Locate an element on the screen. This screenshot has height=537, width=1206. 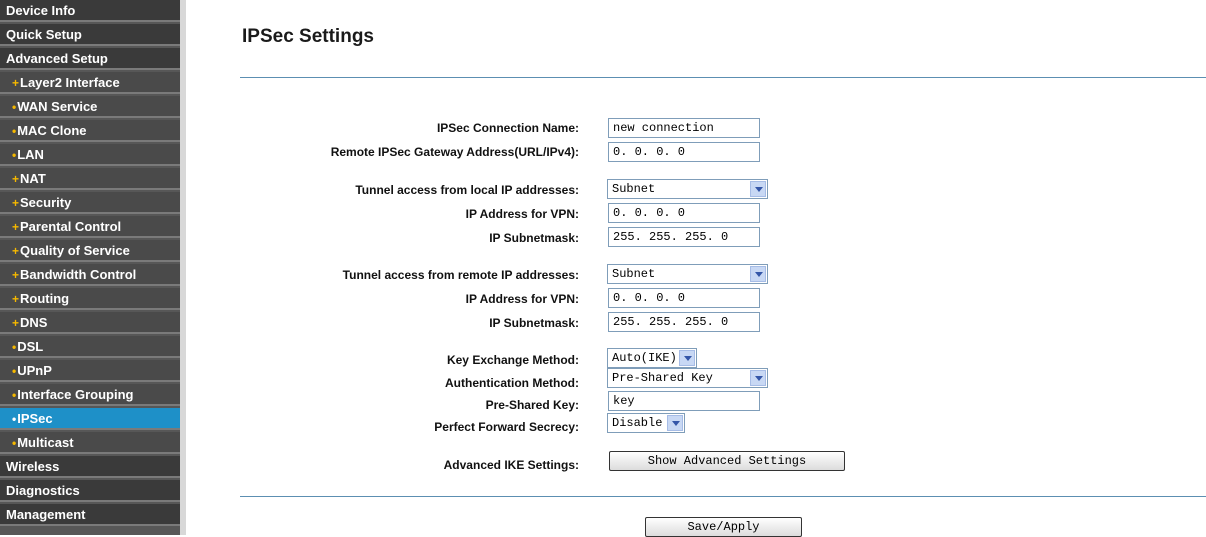
page-title: IPSec Settings is located at coordinates (308, 36).